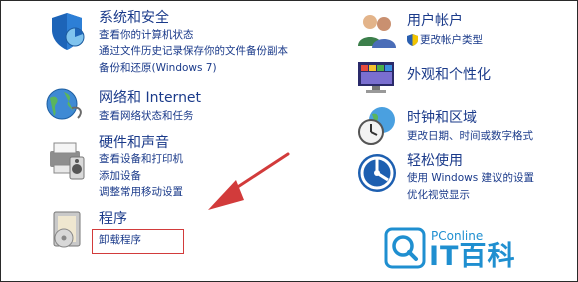 The height and width of the screenshot is (282, 578). I want to click on link-file-history-backup: 通过文件历史记录保存你的文件备份副本, so click(193, 51).